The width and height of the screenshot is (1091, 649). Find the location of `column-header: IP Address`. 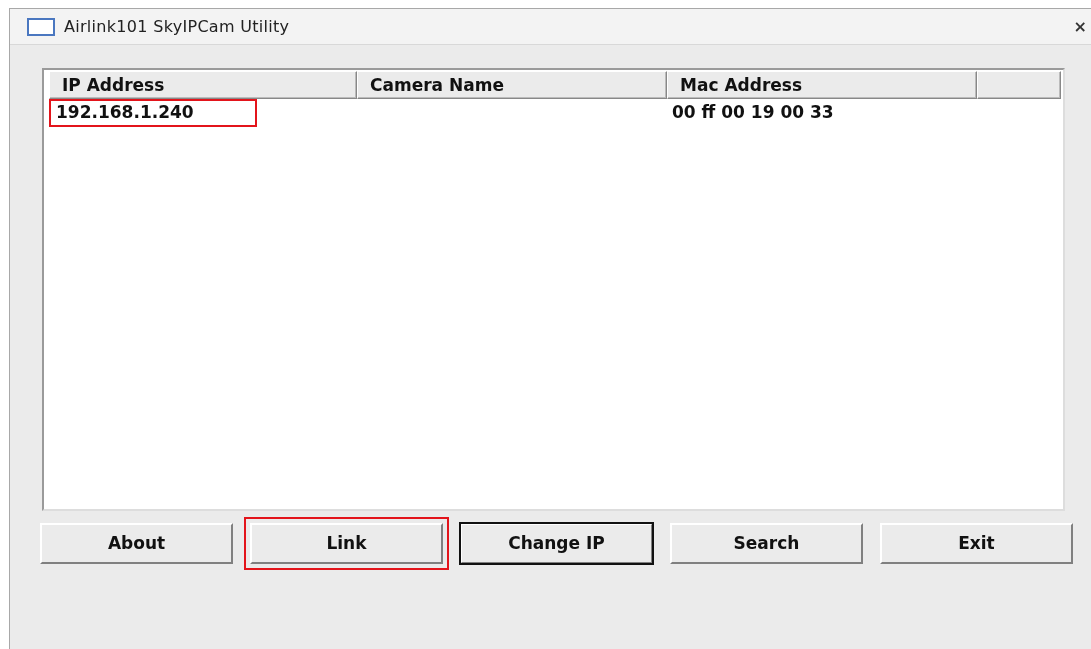

column-header: IP Address is located at coordinates (203, 85).